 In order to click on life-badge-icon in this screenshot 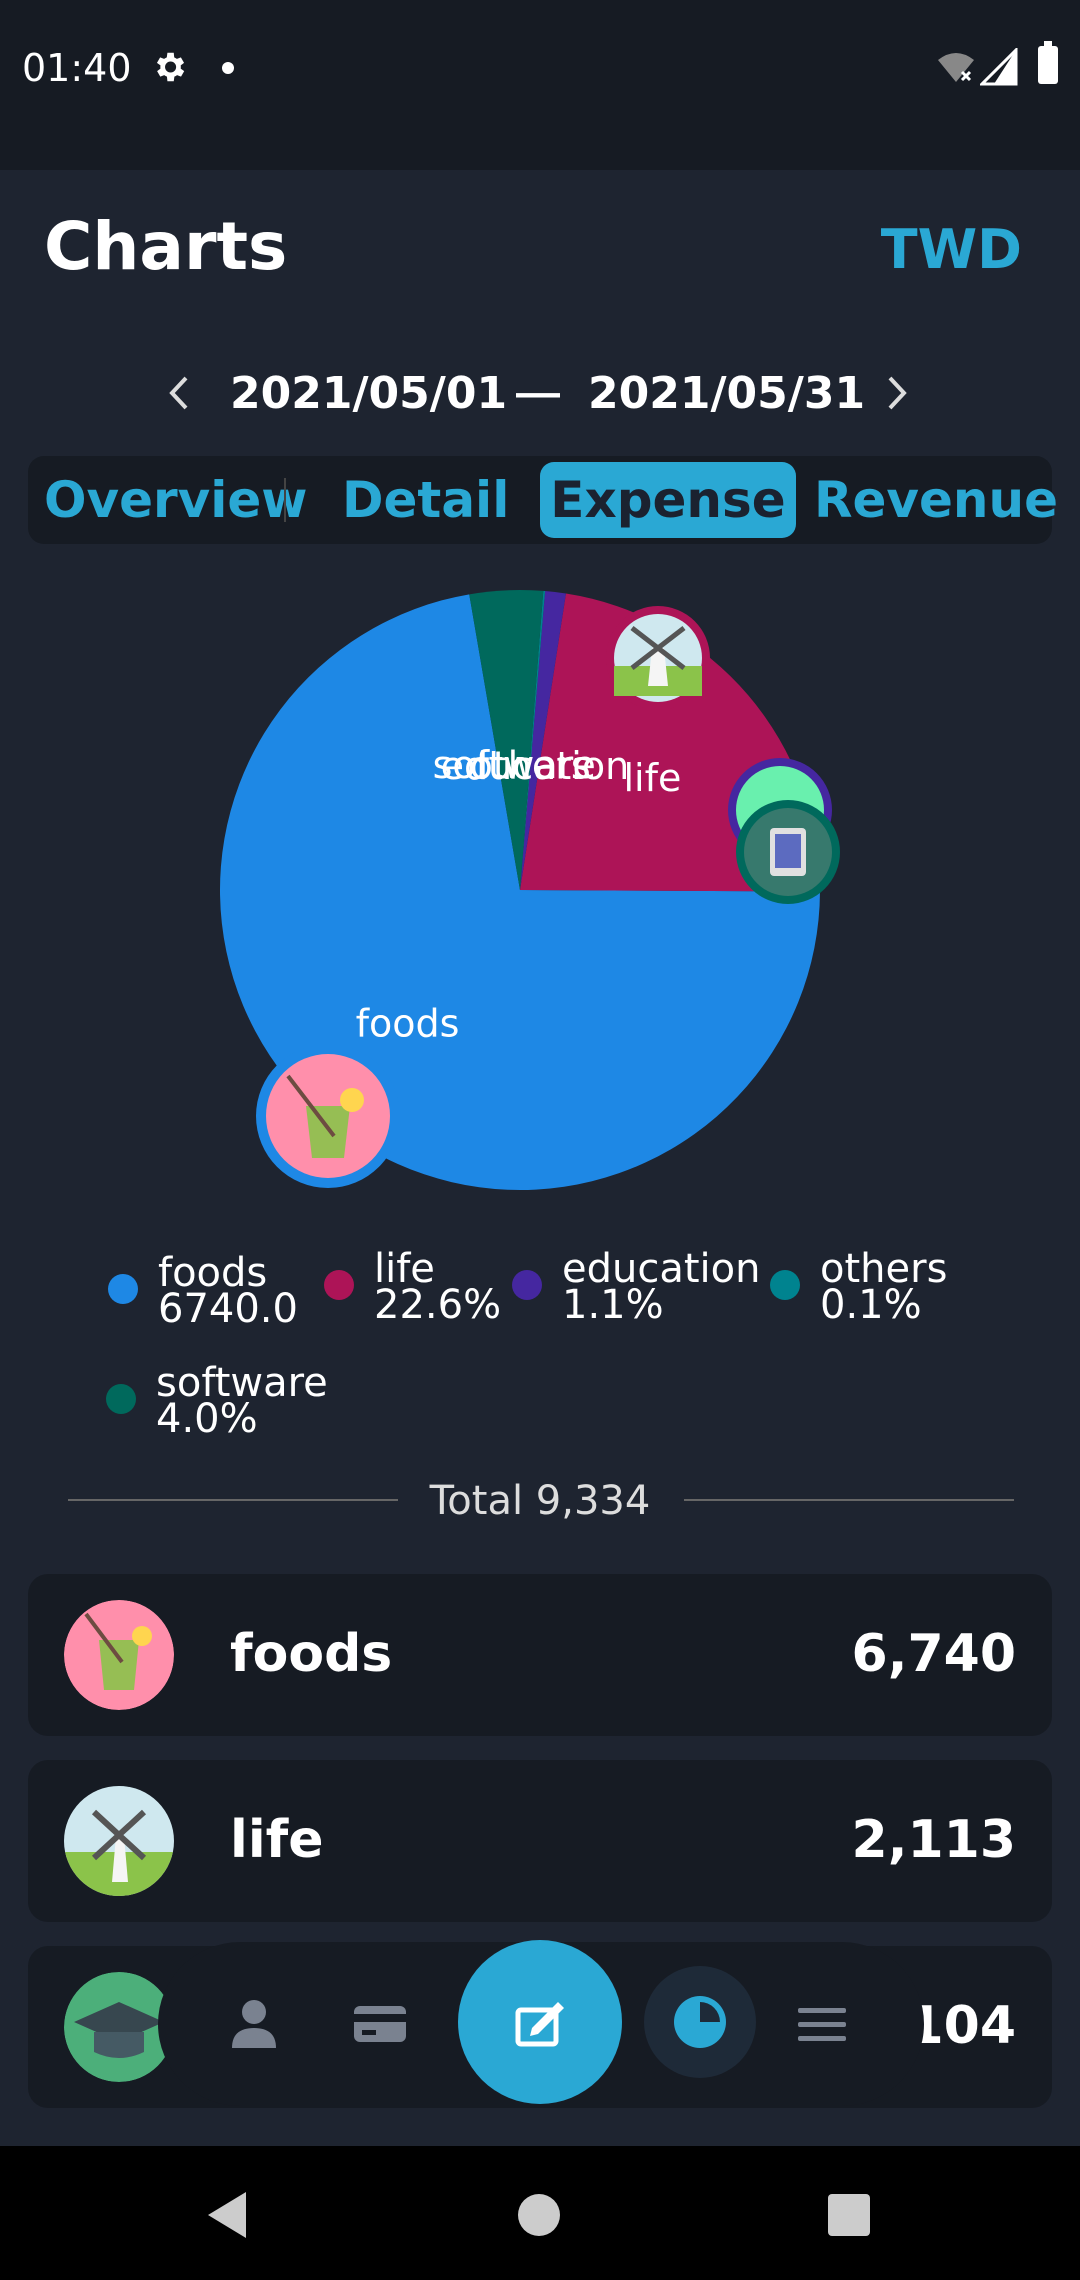, I will do `click(658, 658)`.